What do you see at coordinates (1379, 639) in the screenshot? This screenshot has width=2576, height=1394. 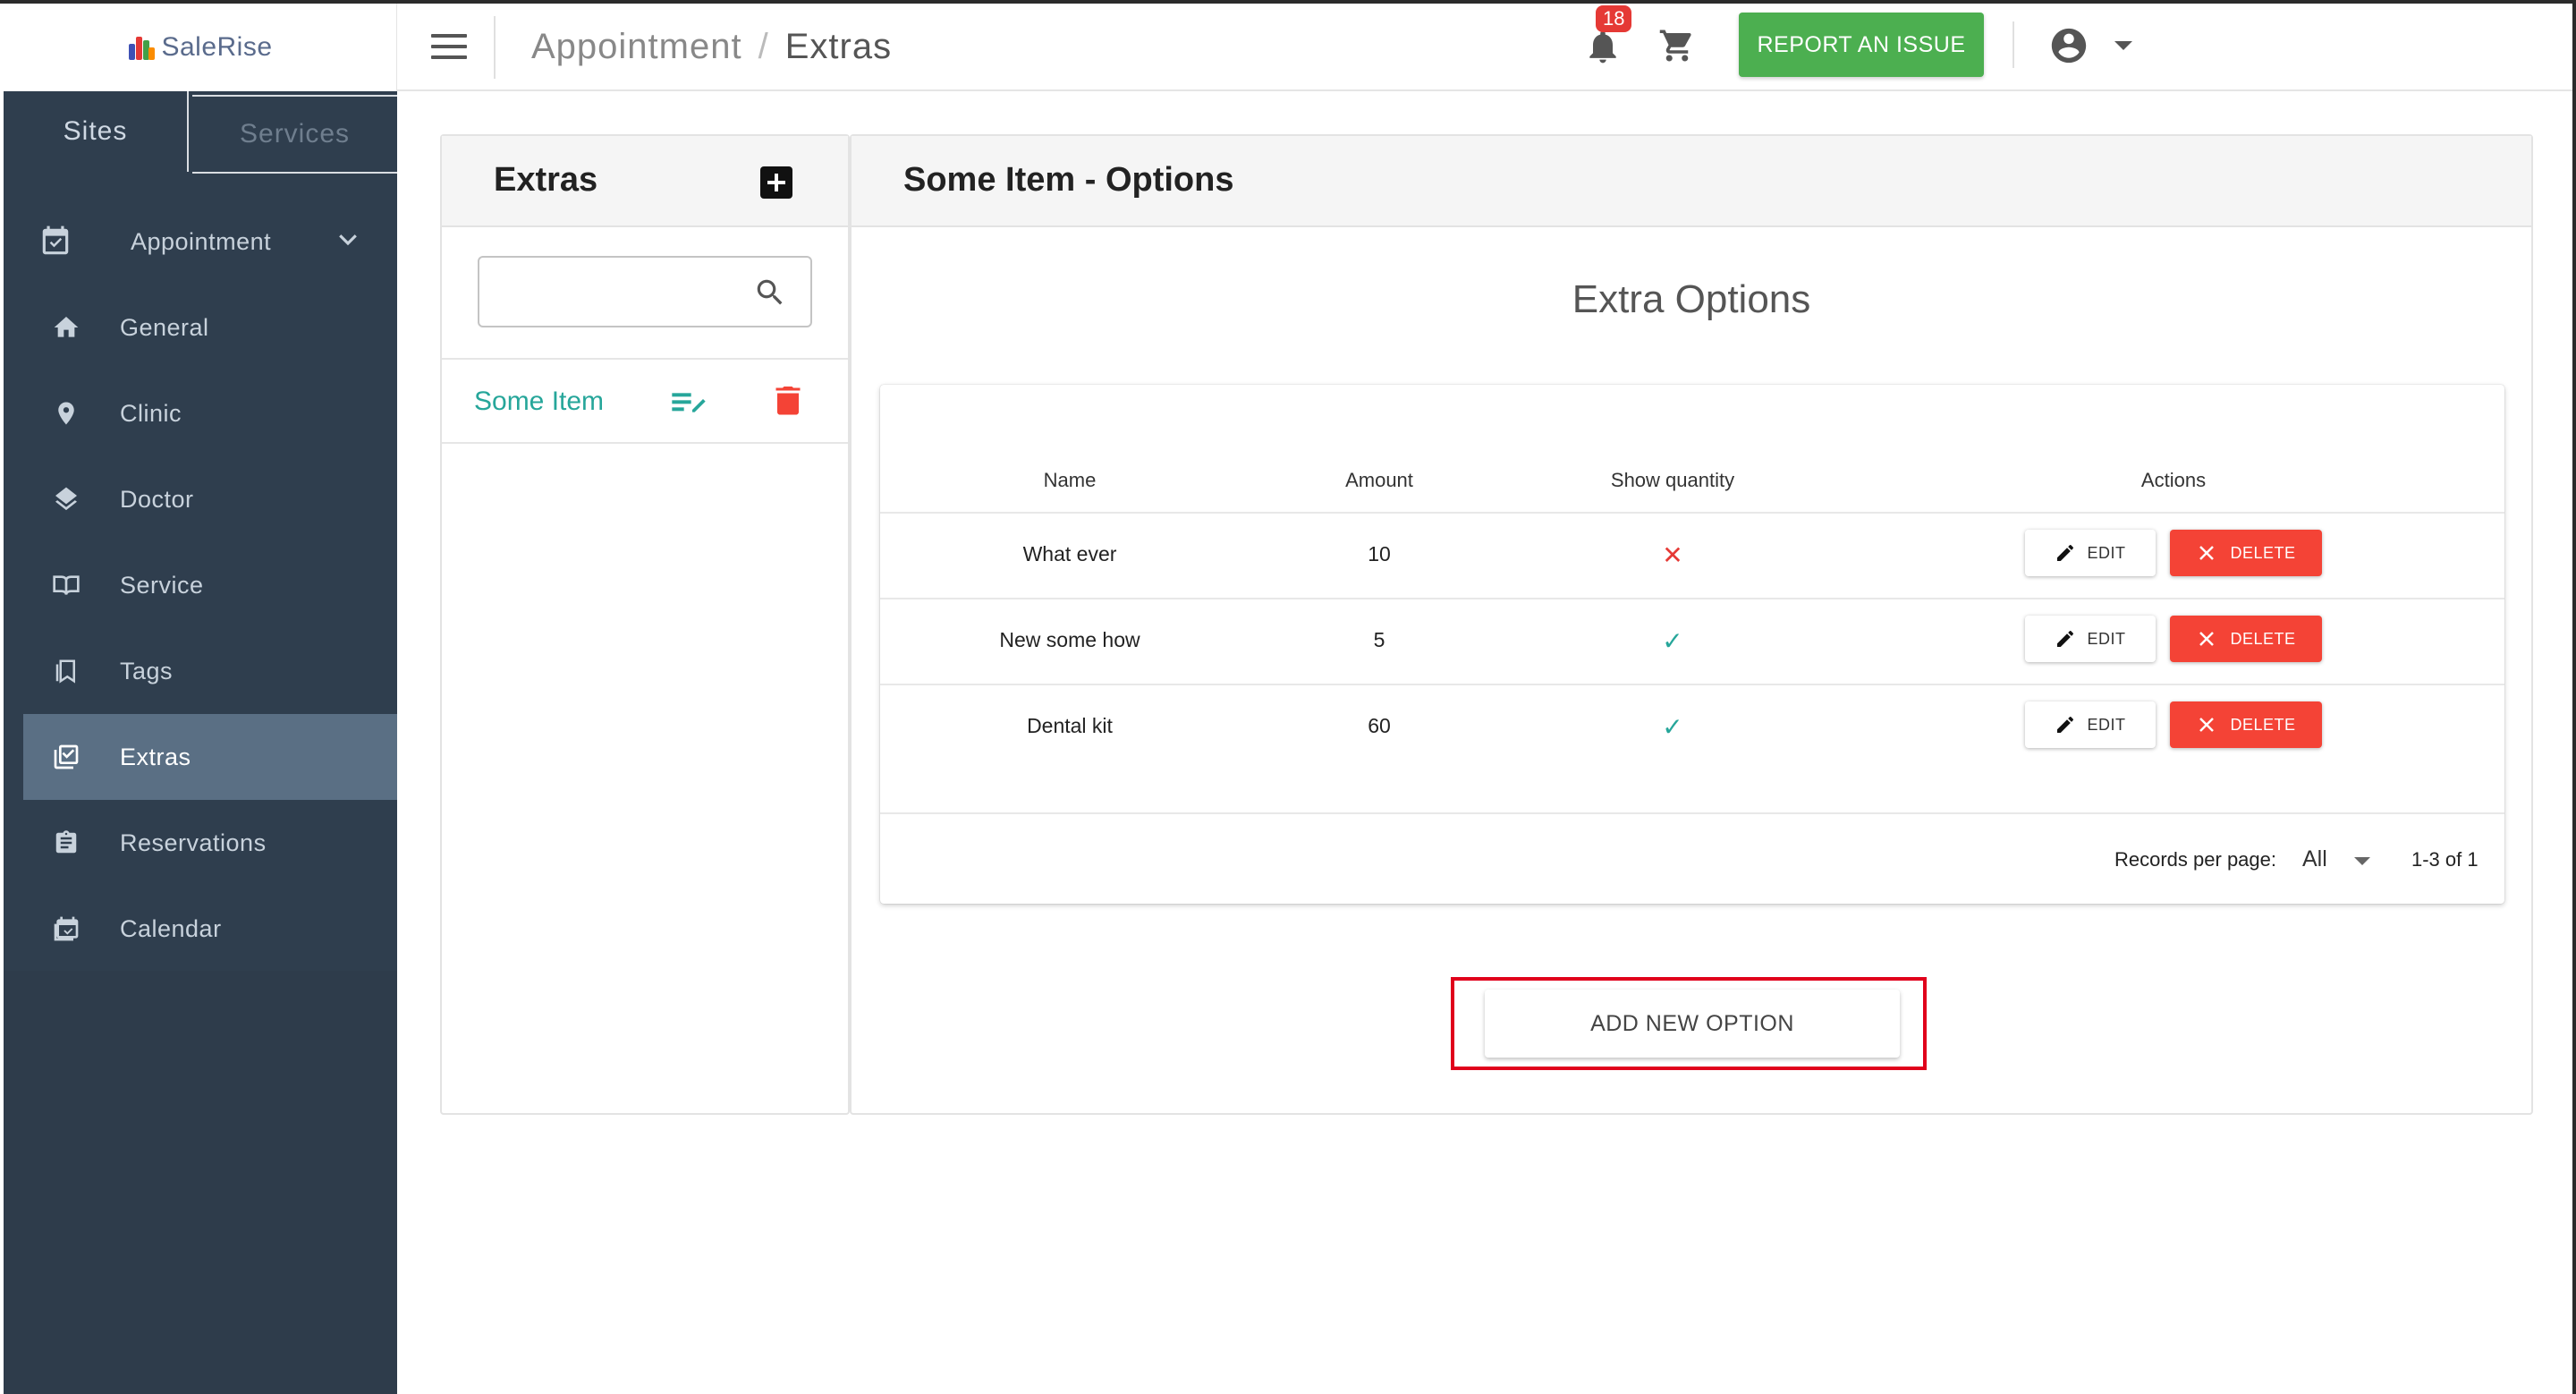 I see `cell-amount: 5` at bounding box center [1379, 639].